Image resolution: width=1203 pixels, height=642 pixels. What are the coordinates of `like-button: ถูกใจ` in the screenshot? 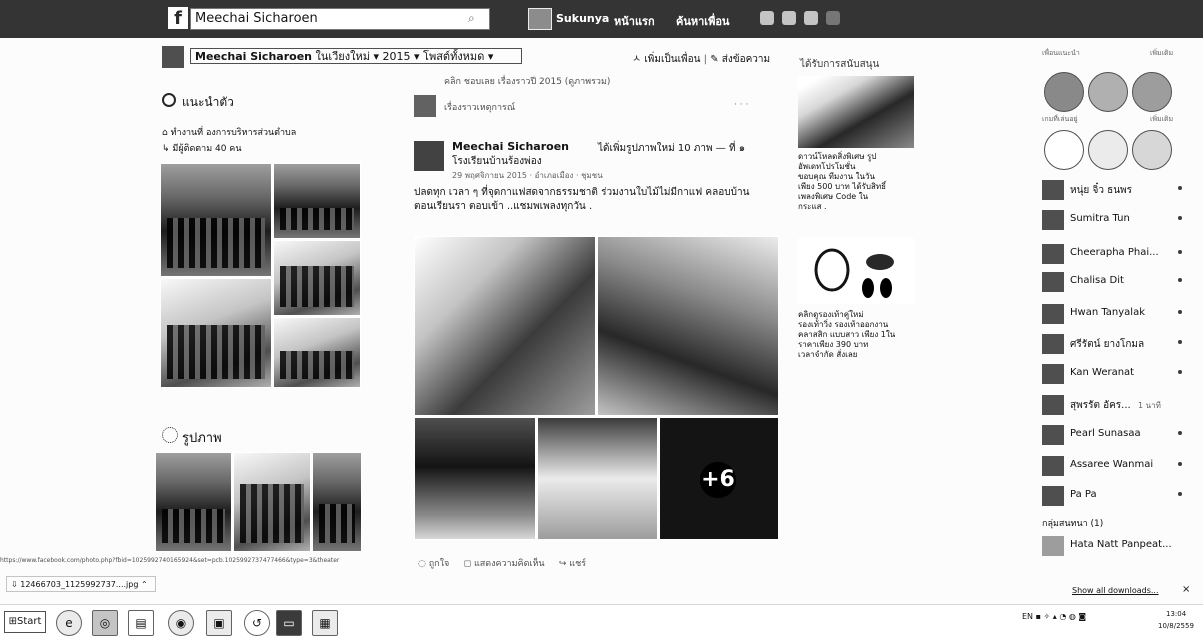 It's located at (439, 564).